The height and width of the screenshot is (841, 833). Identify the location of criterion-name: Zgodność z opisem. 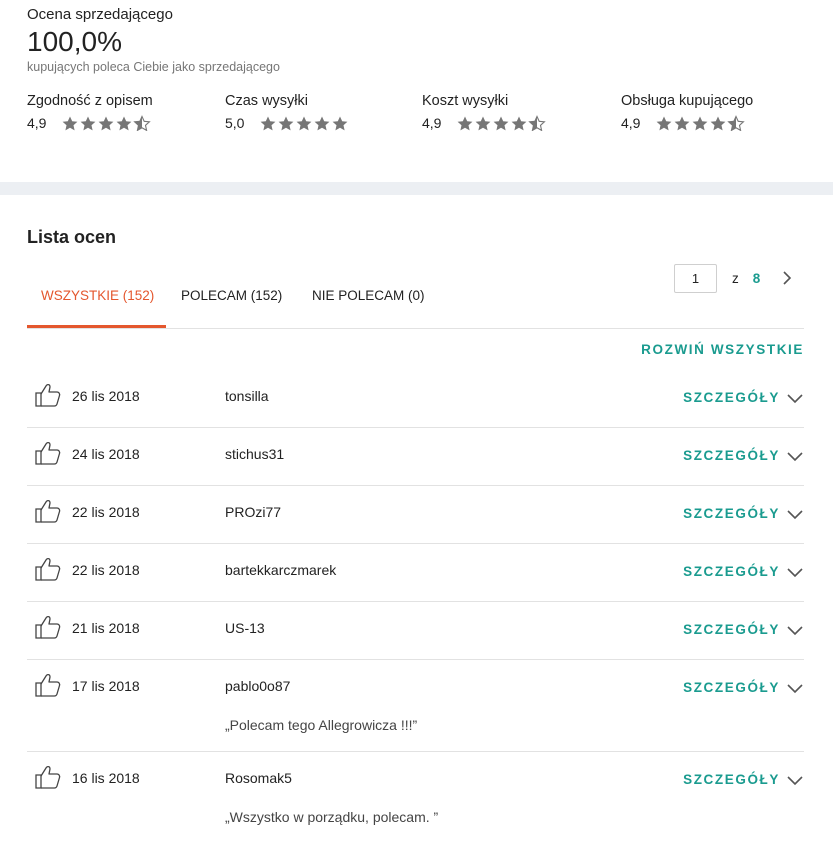
(90, 101).